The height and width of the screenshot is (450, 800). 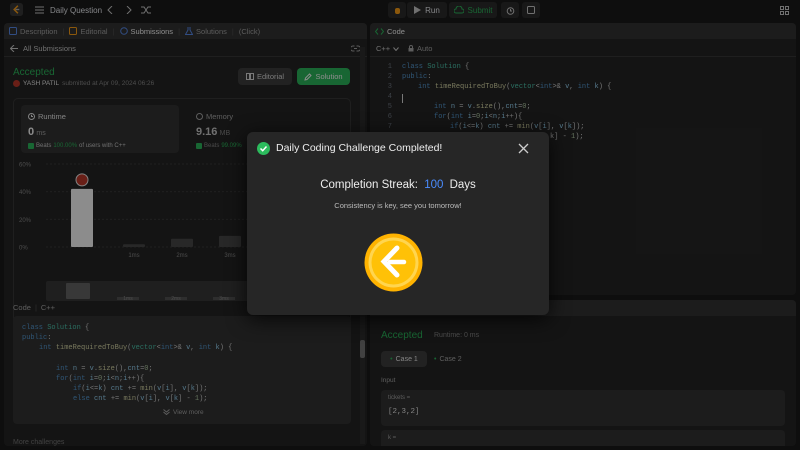 I want to click on close-icon, so click(x=523, y=148).